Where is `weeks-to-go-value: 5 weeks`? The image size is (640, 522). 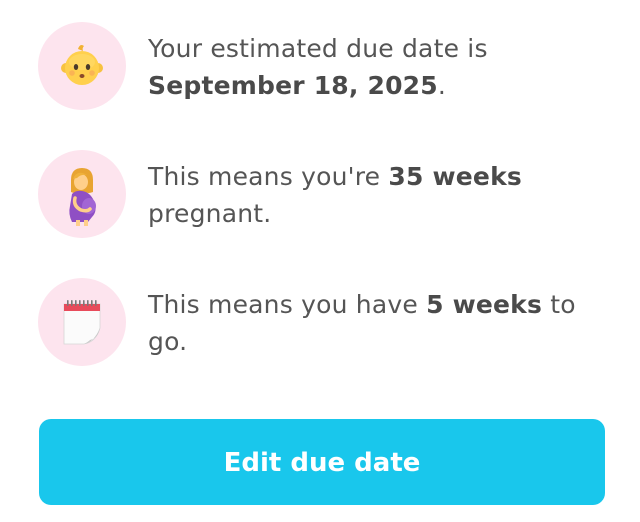 weeks-to-go-value: 5 weeks is located at coordinates (484, 304).